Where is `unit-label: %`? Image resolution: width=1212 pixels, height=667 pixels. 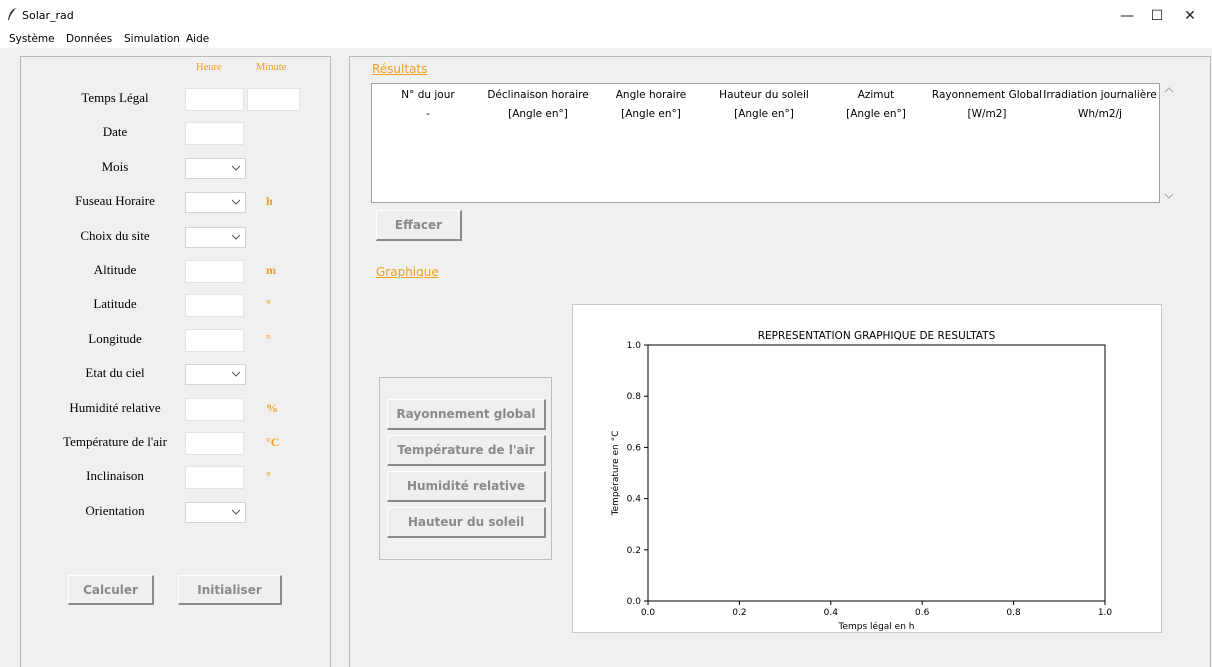
unit-label: % is located at coordinates (272, 407).